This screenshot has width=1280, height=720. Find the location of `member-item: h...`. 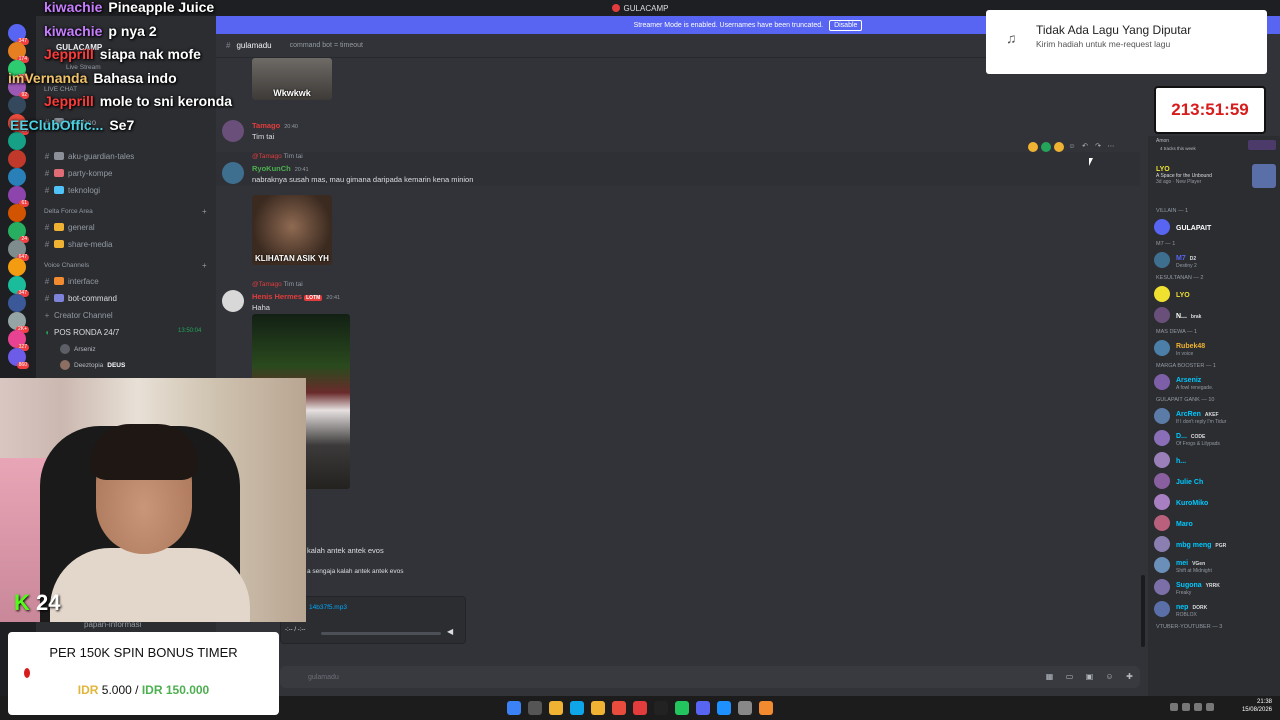

member-item: h... is located at coordinates (1217, 460).